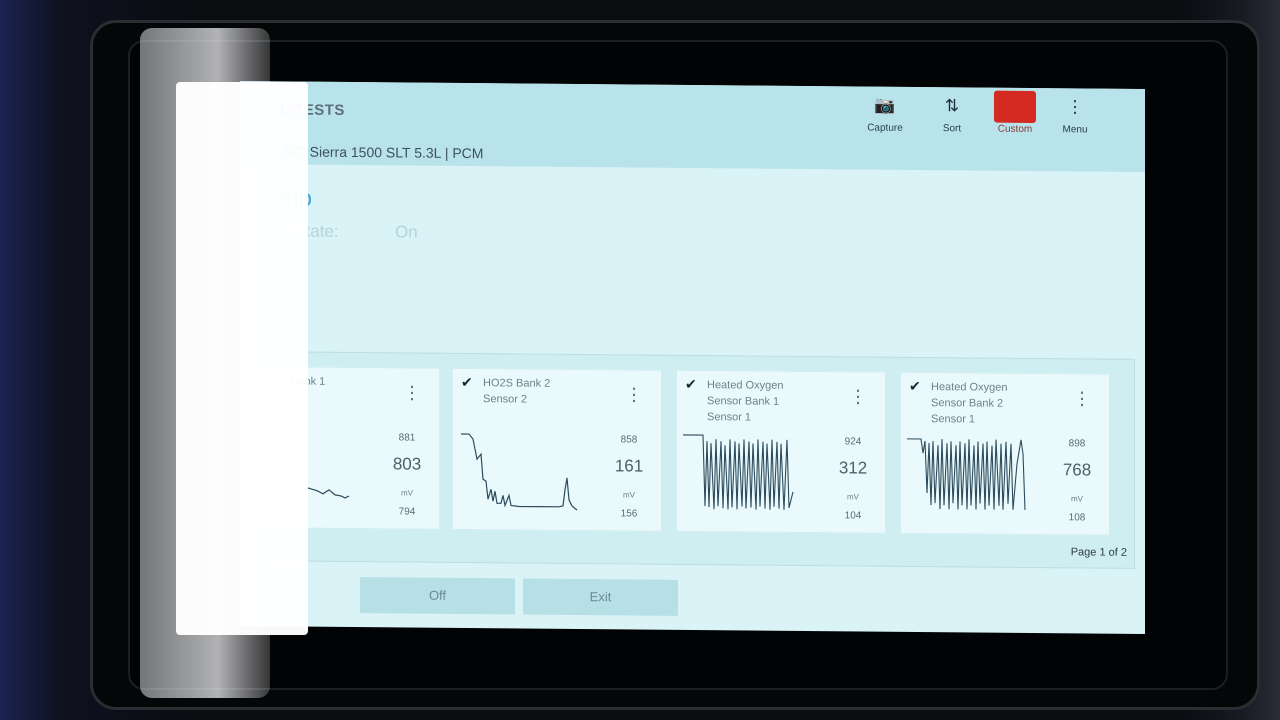 The height and width of the screenshot is (720, 1280). What do you see at coordinates (1075, 107) in the screenshot?
I see `kebab-icon: ⋮` at bounding box center [1075, 107].